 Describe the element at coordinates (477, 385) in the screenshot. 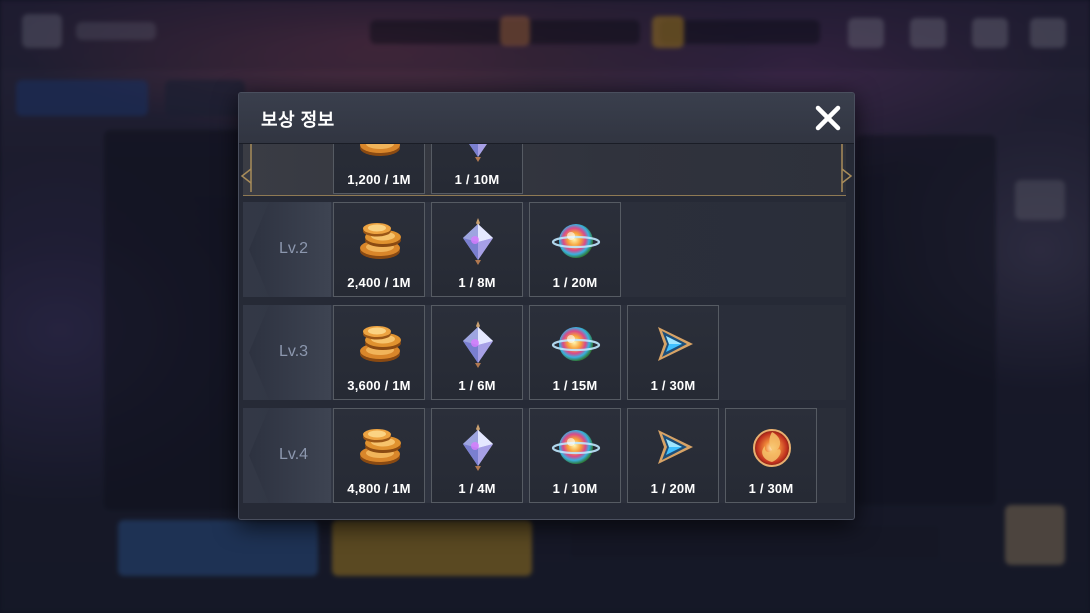

I see `reward-quantity: 1 / 6M` at that location.